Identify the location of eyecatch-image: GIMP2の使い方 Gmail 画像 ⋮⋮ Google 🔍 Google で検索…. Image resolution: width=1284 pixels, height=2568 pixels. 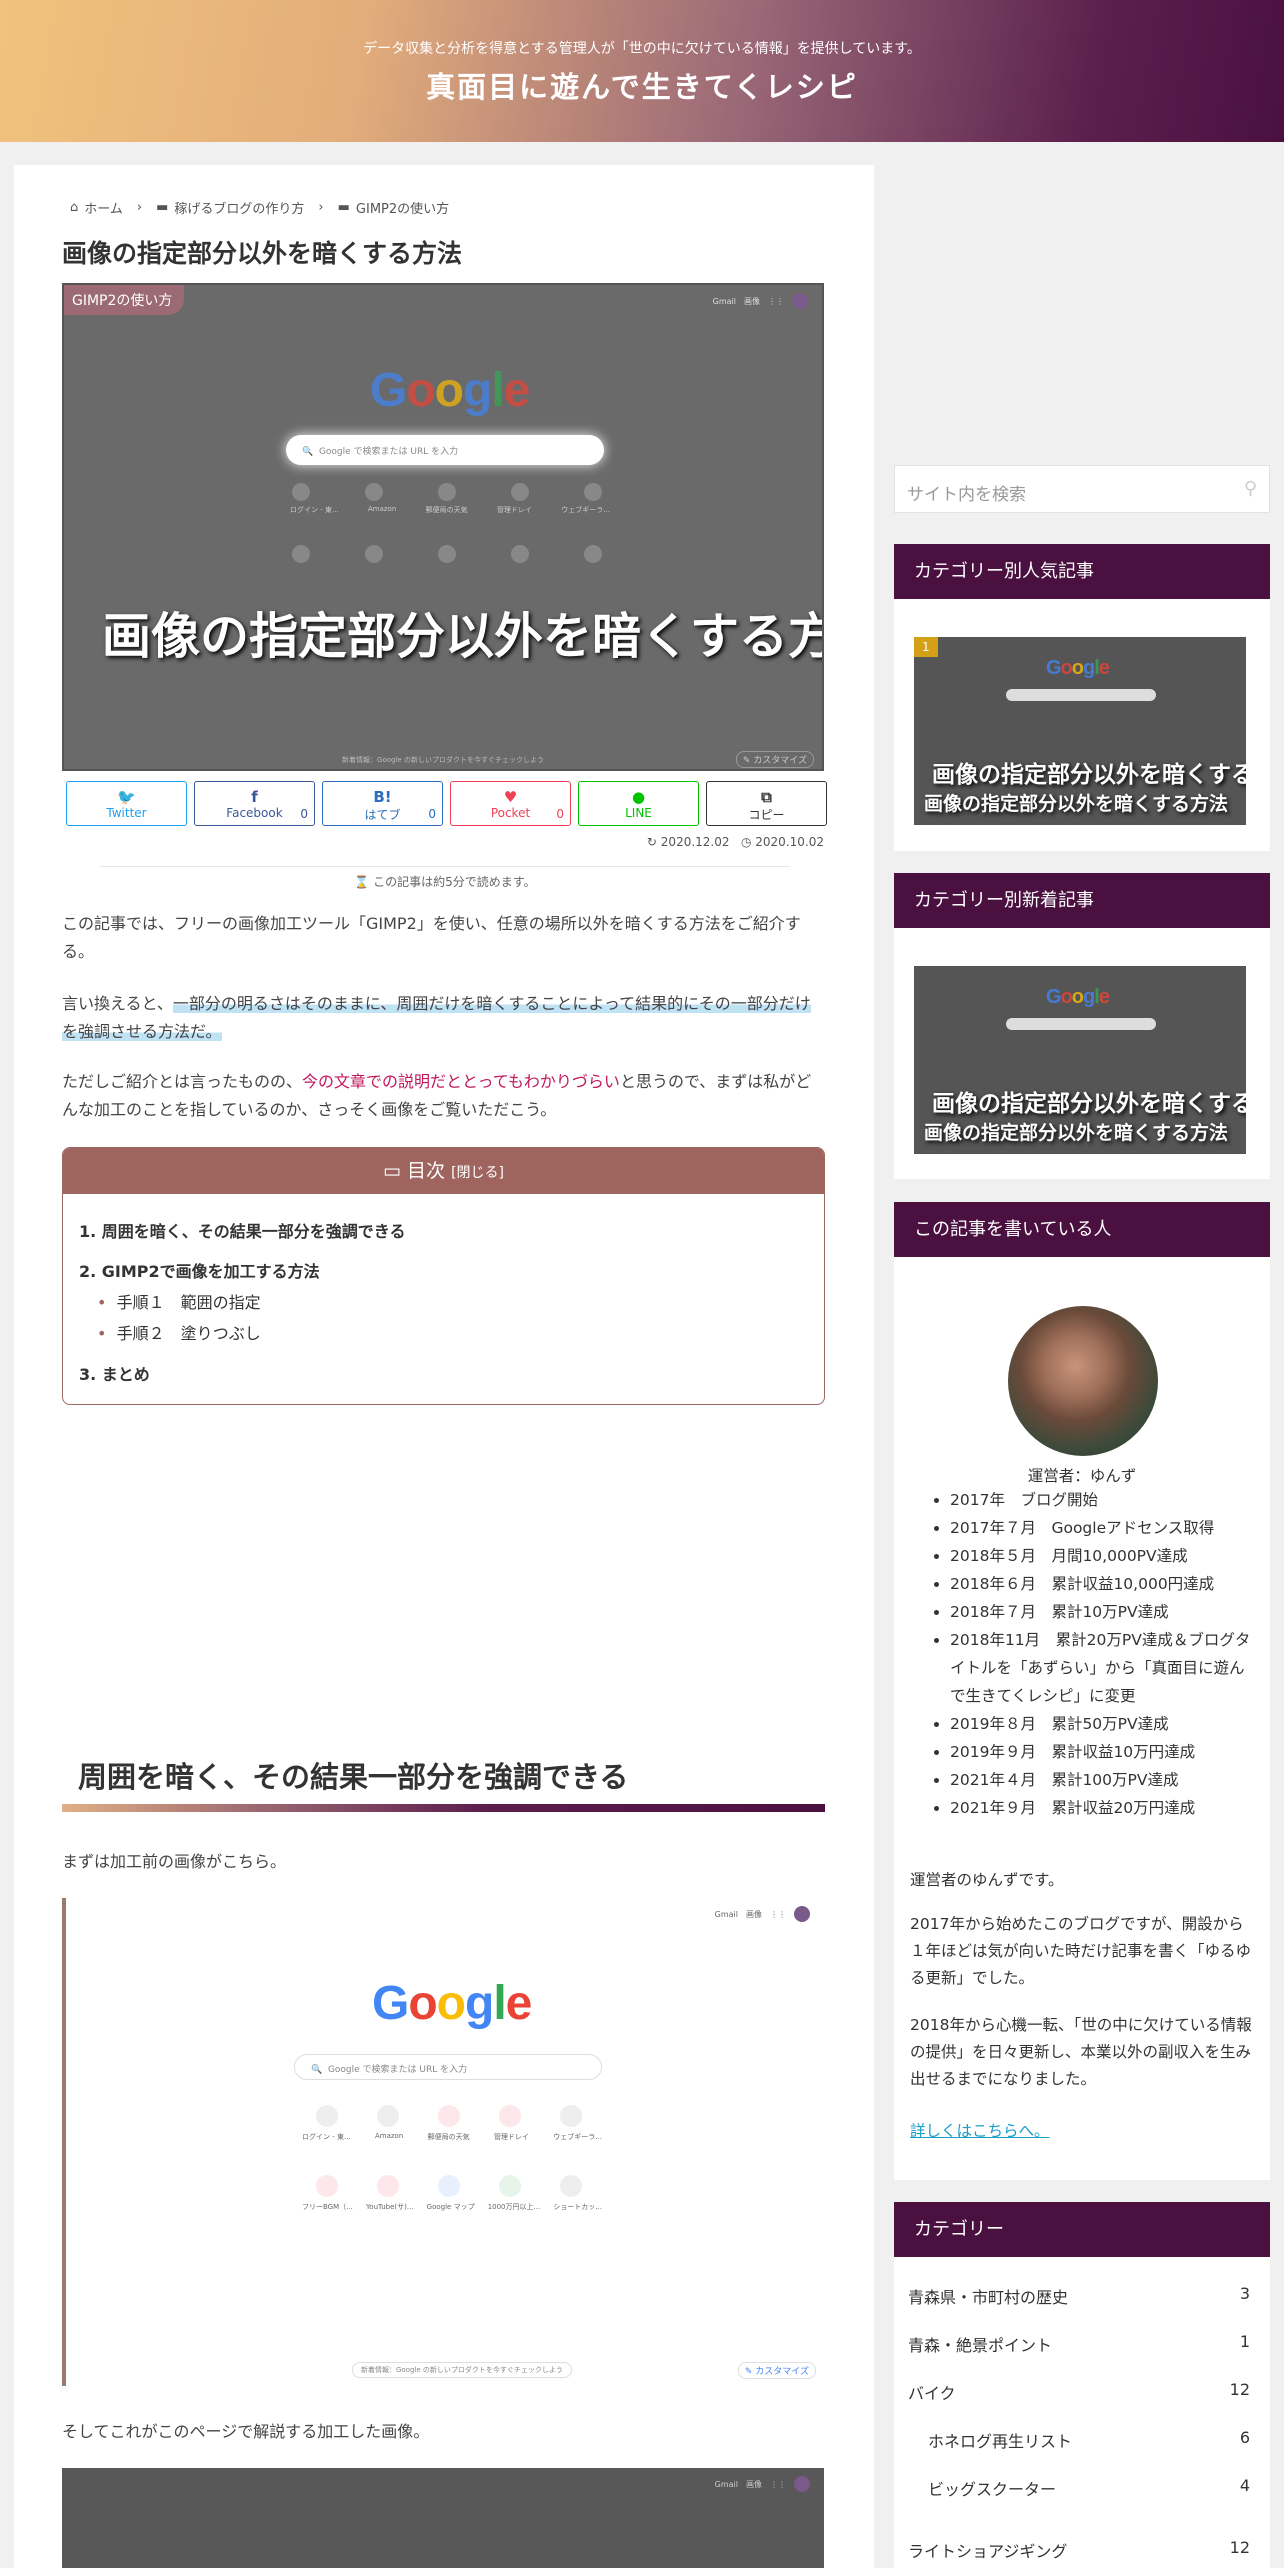
(443, 527).